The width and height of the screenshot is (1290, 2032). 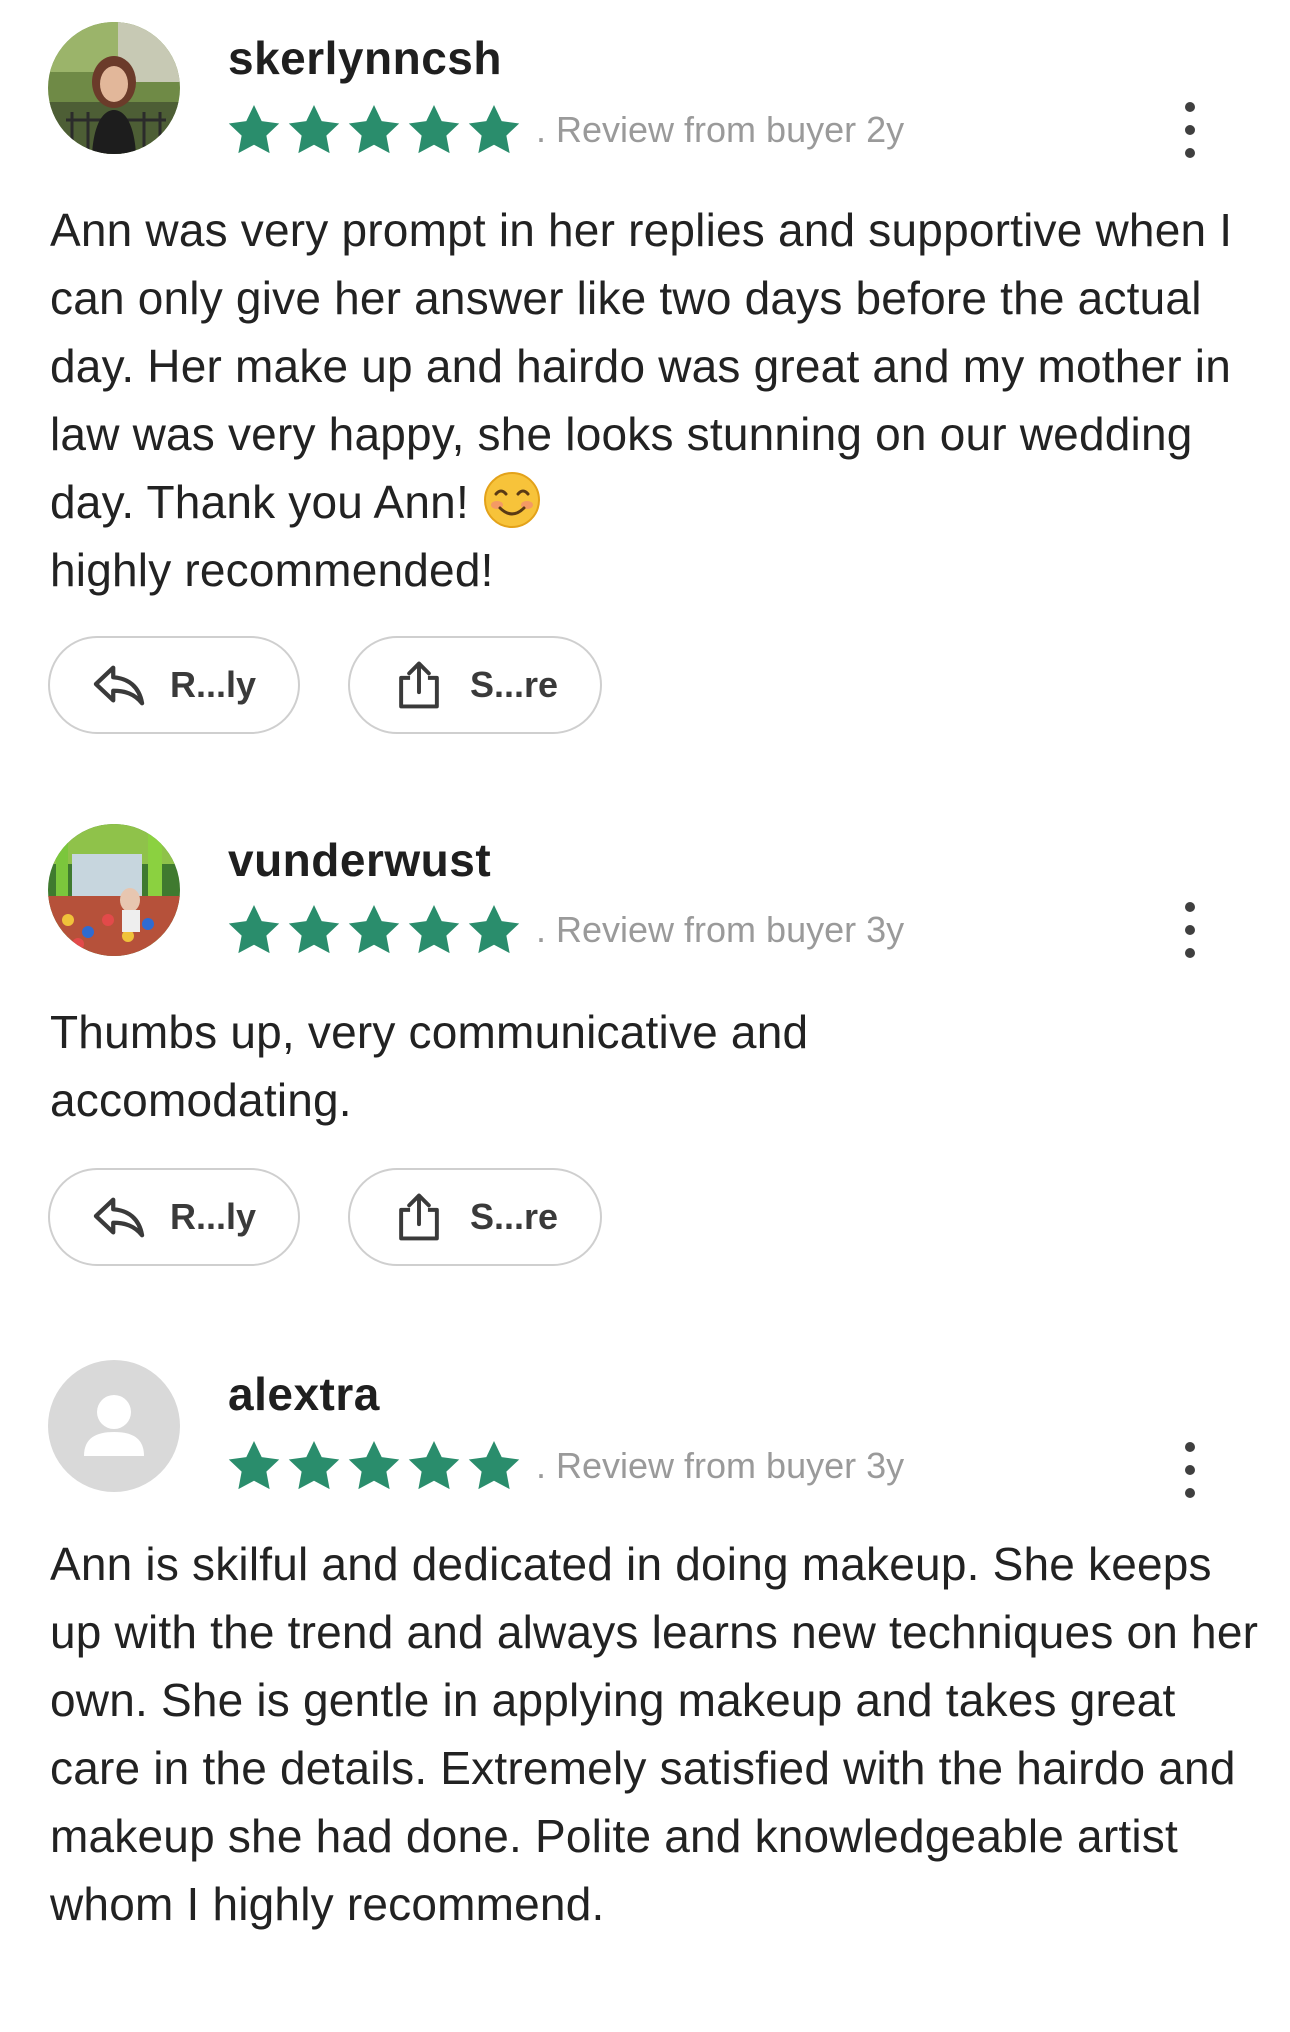 I want to click on smiling-face-emoji, so click(x=511, y=500).